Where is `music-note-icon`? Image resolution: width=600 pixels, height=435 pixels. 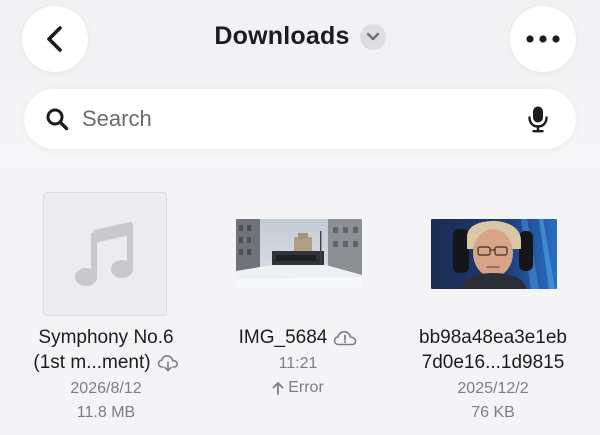 music-note-icon is located at coordinates (104, 254).